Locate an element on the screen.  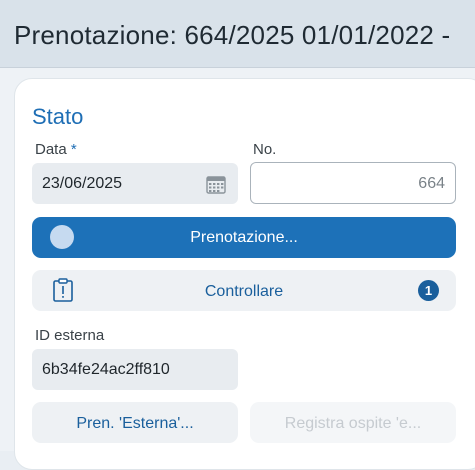
check-count-badge: 1 is located at coordinates (428, 290).